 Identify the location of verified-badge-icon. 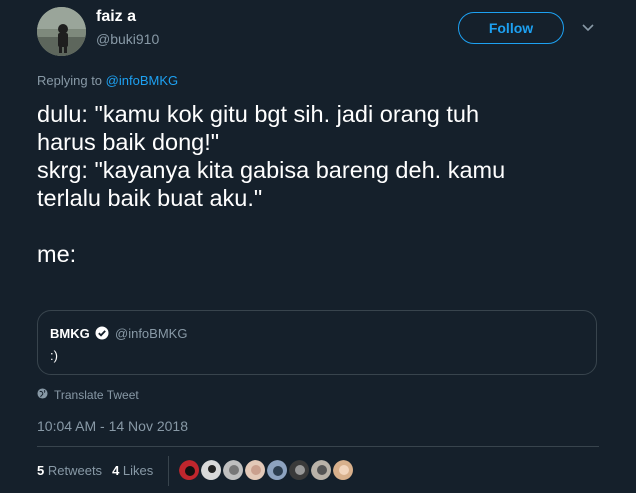
(102, 333).